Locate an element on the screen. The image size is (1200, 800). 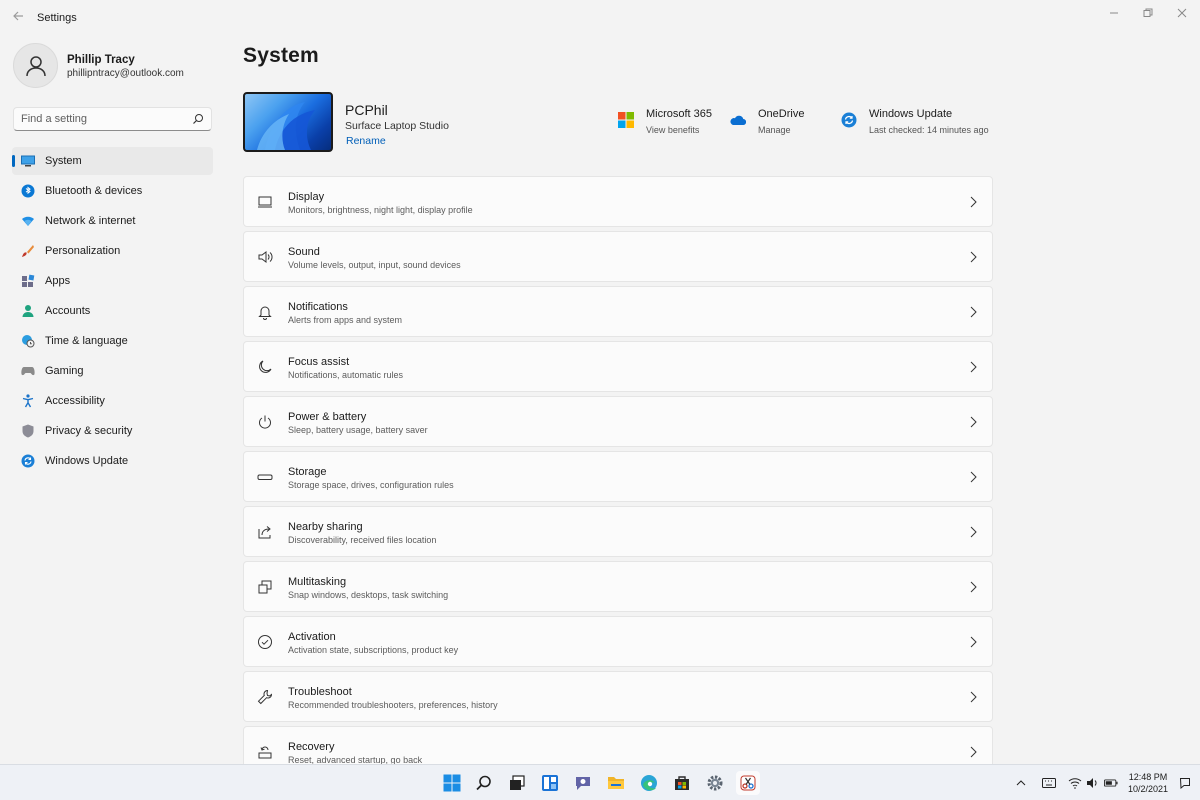
display-icon is located at coordinates (265, 202).